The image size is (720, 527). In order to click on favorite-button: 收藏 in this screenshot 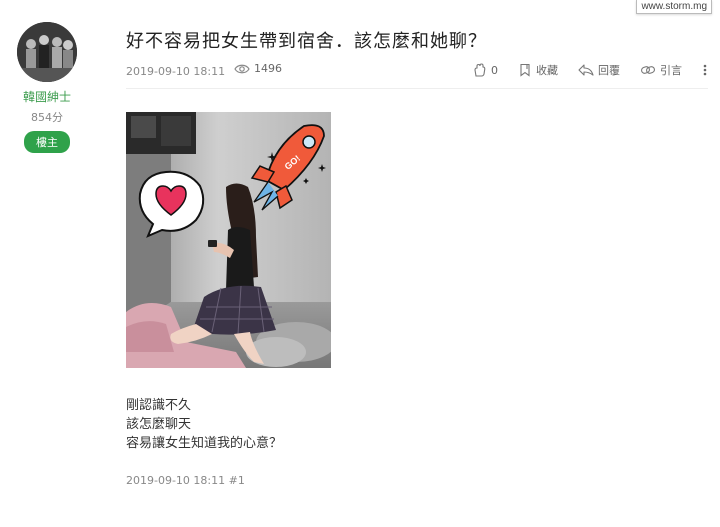, I will do `click(538, 70)`.